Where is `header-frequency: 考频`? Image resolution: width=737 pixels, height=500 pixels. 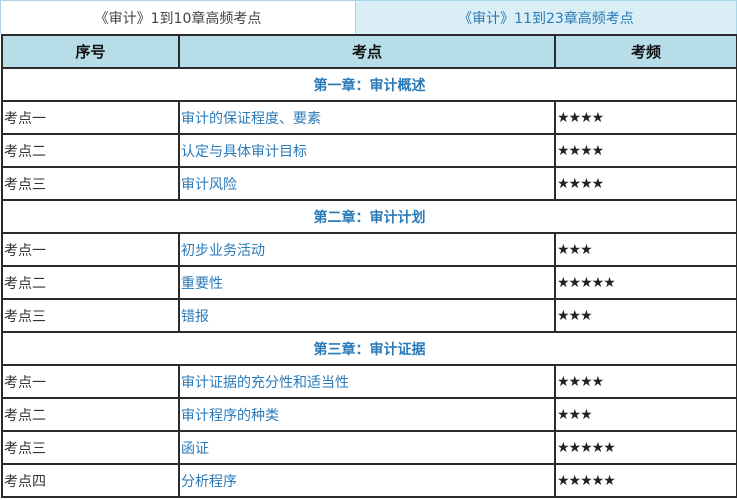 header-frequency: 考频 is located at coordinates (645, 51).